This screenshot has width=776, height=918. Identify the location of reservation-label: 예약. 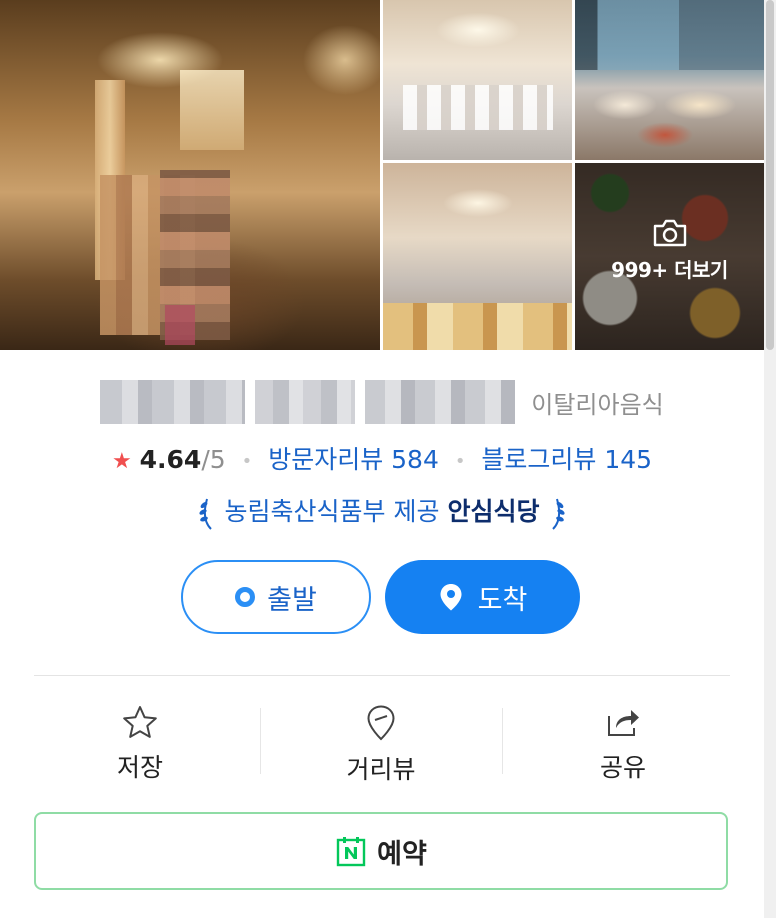
(402, 854).